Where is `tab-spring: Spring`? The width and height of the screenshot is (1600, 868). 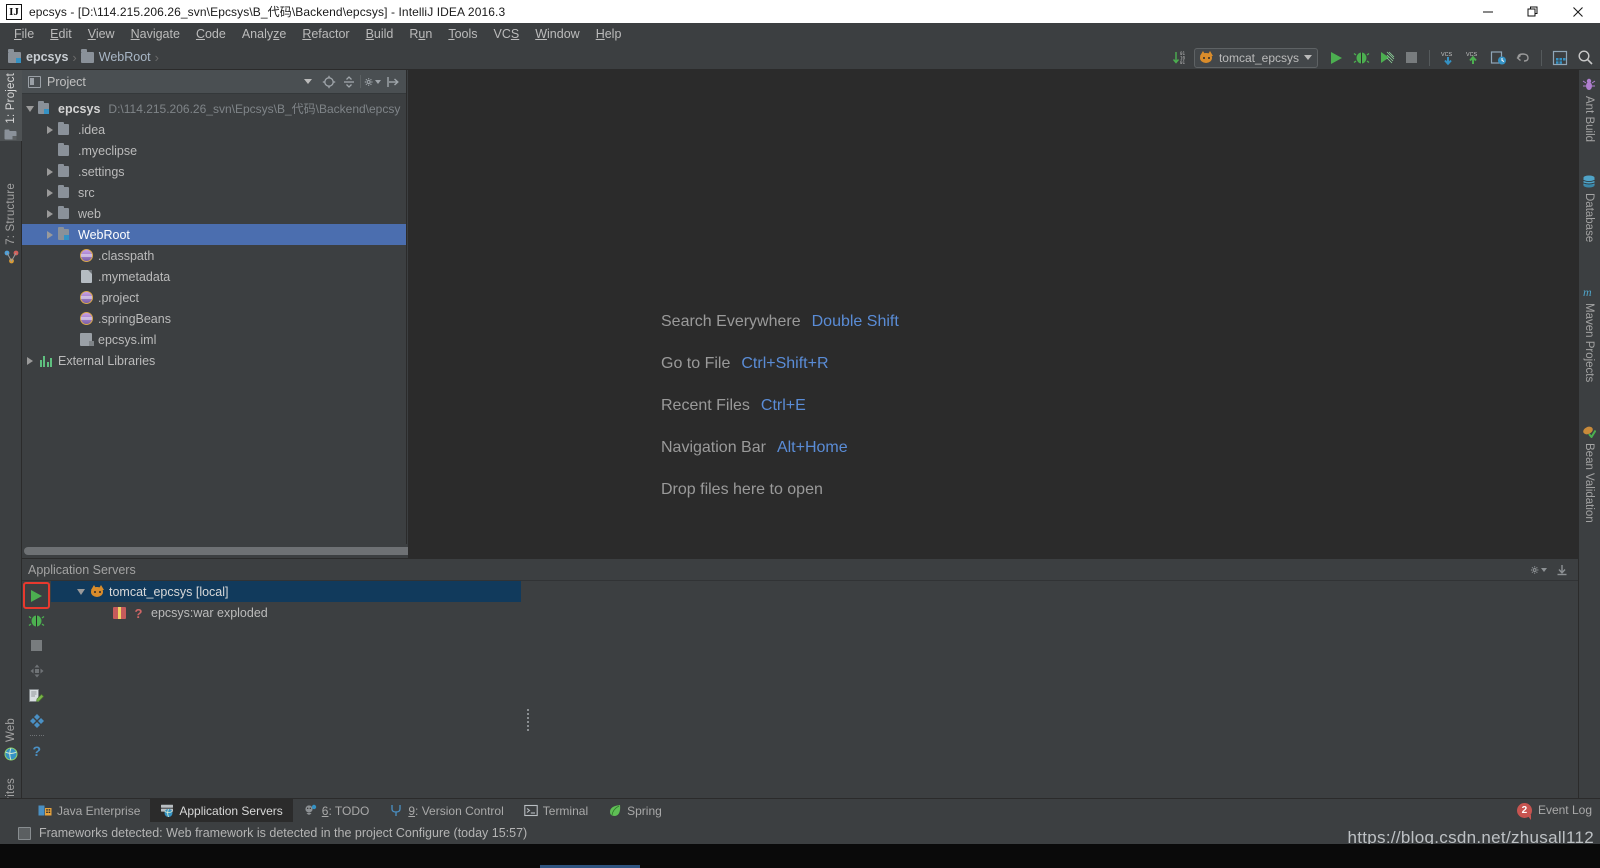 tab-spring: Spring is located at coordinates (635, 811).